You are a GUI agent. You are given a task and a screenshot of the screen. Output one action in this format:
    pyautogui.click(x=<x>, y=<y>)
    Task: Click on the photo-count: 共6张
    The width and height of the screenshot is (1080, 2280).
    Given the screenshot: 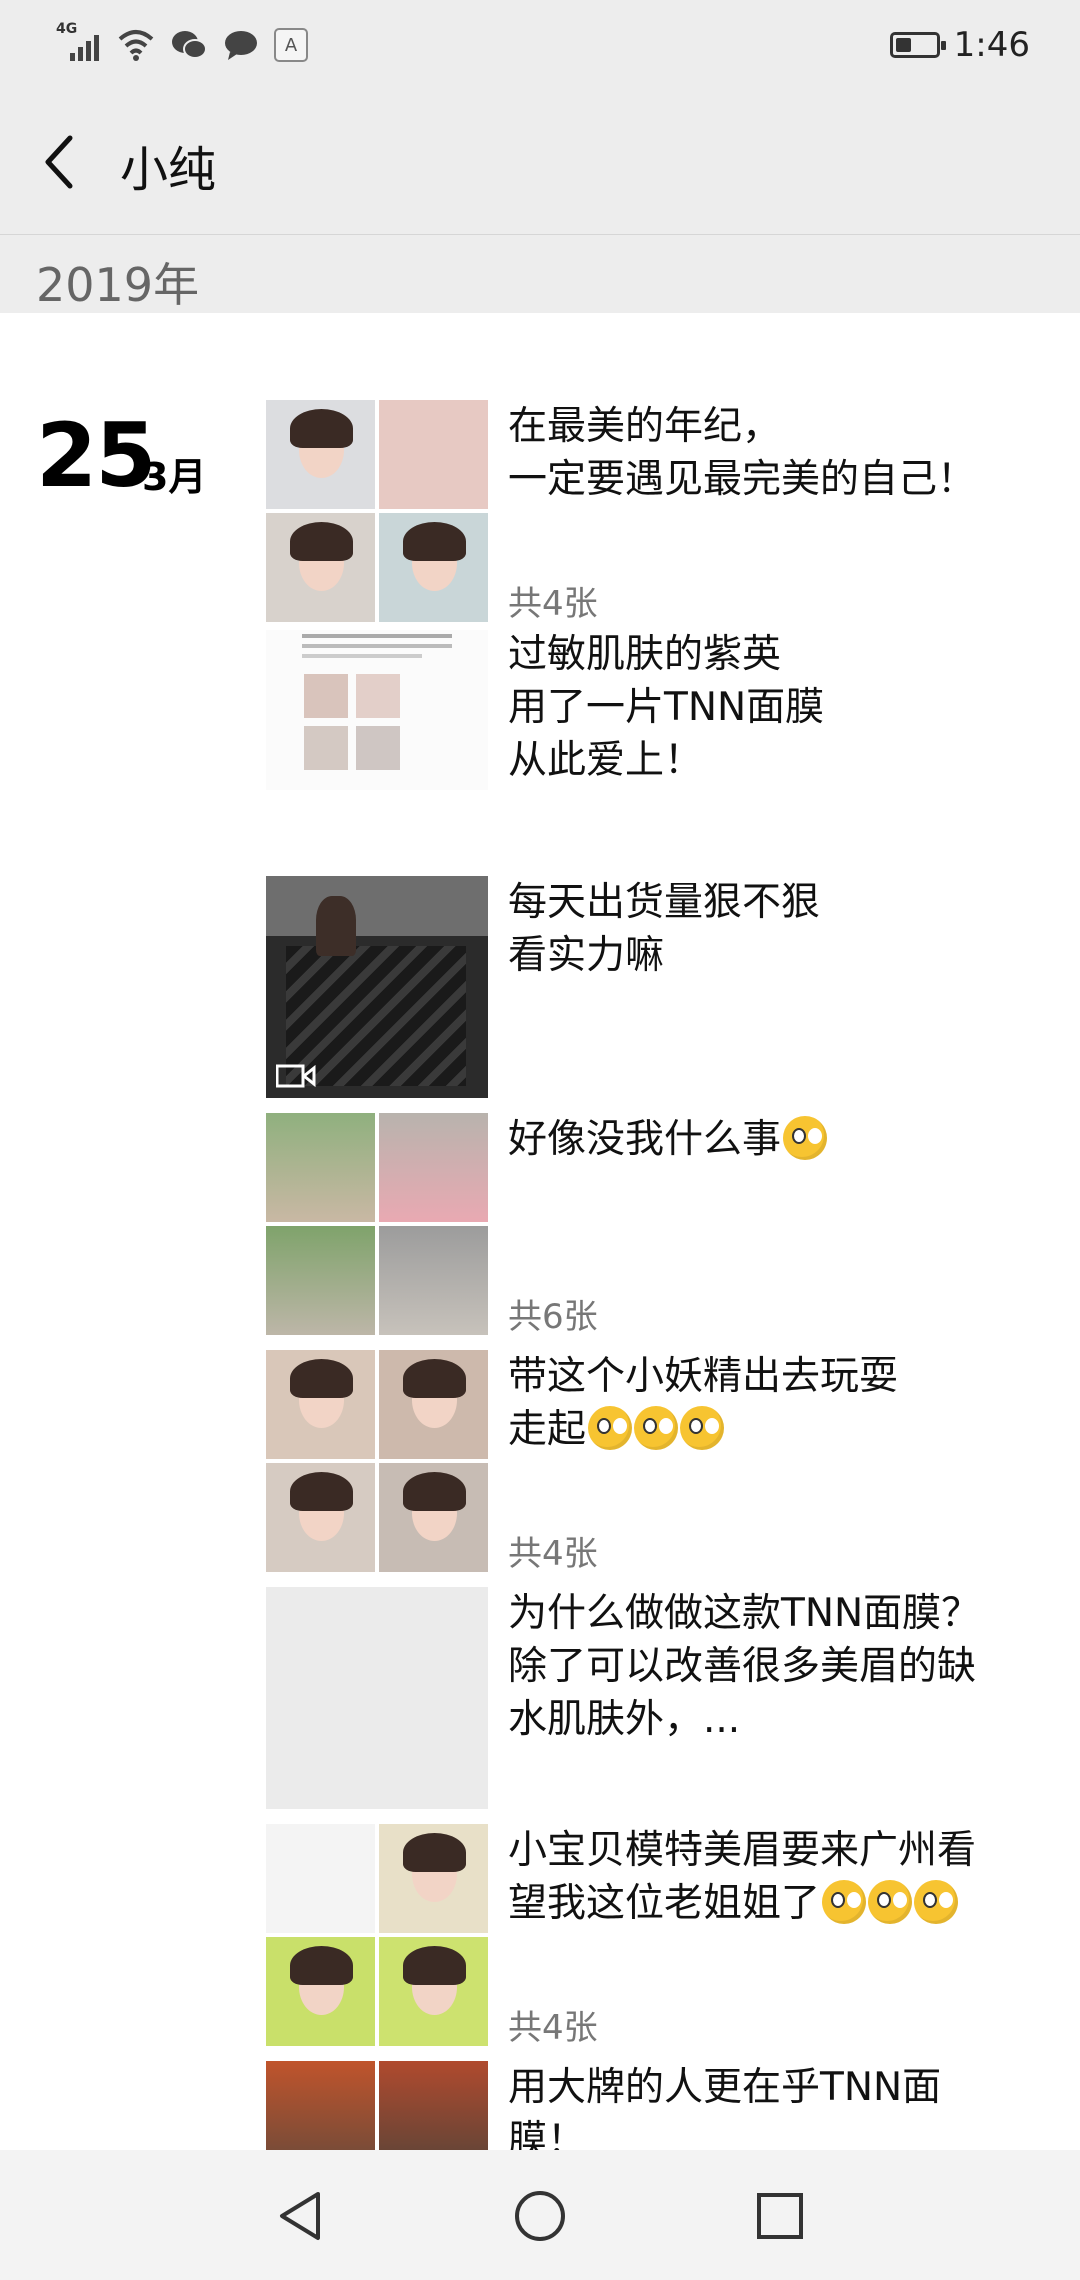 What is the action you would take?
    pyautogui.click(x=553, y=1317)
    